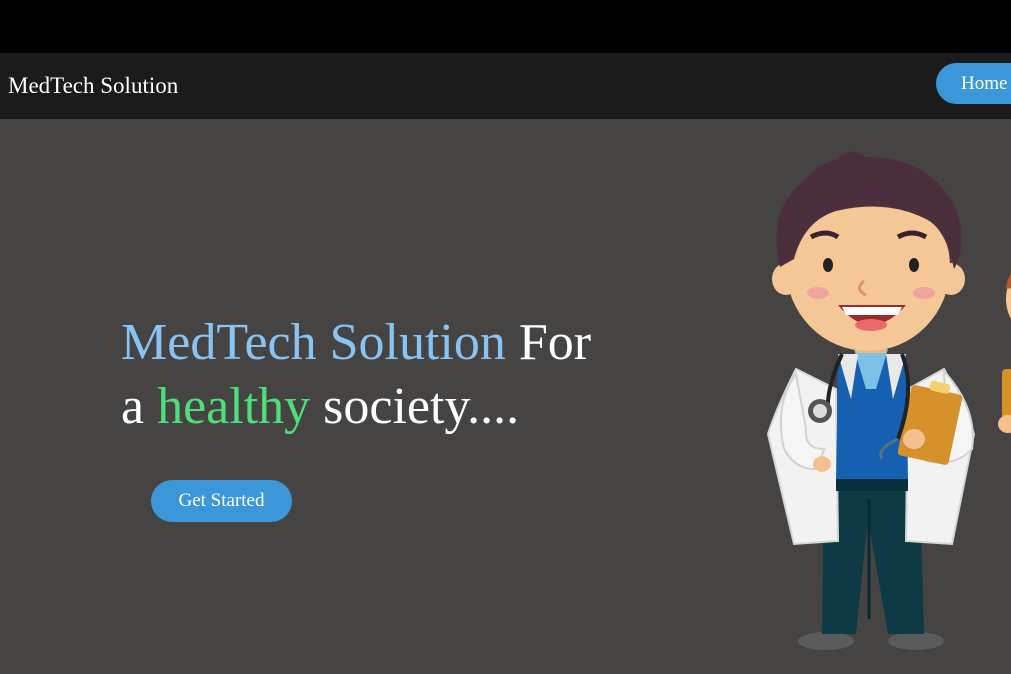 This screenshot has height=674, width=1011. I want to click on headline-brand-highlight: MedTech Solution, so click(313, 342).